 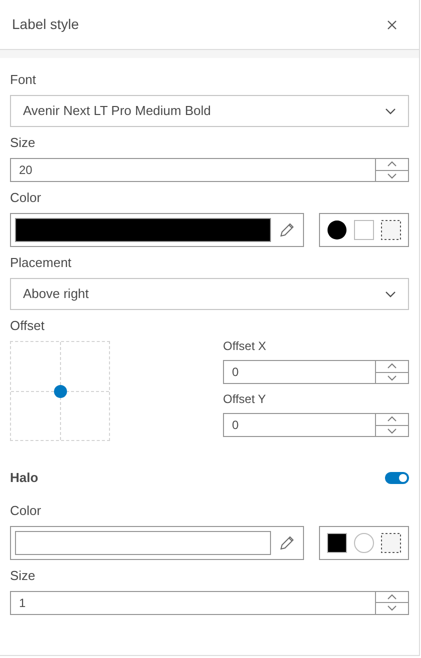 I want to click on panel-title: Label style, so click(x=45, y=24).